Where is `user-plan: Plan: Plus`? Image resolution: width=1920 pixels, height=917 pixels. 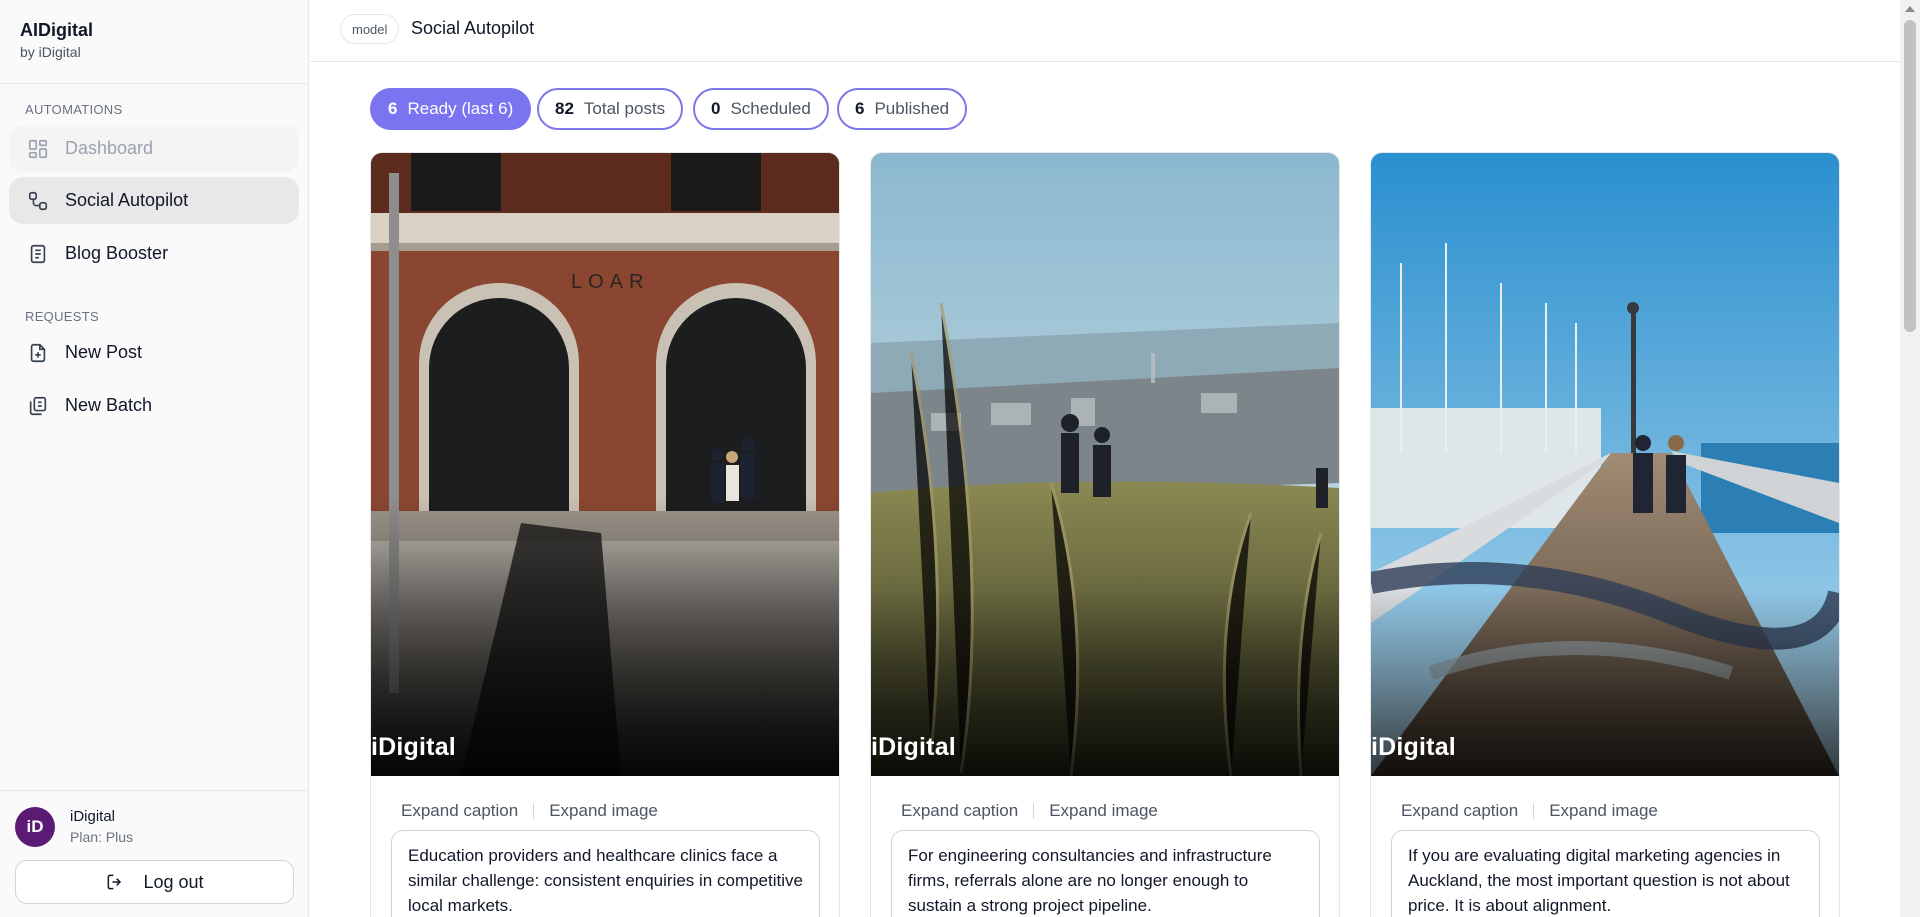
user-plan: Plan: Plus is located at coordinates (102, 837).